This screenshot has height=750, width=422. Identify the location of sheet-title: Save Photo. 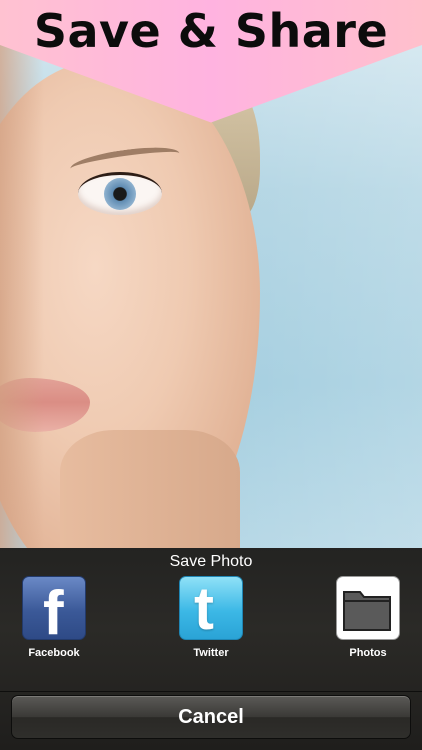
(211, 561).